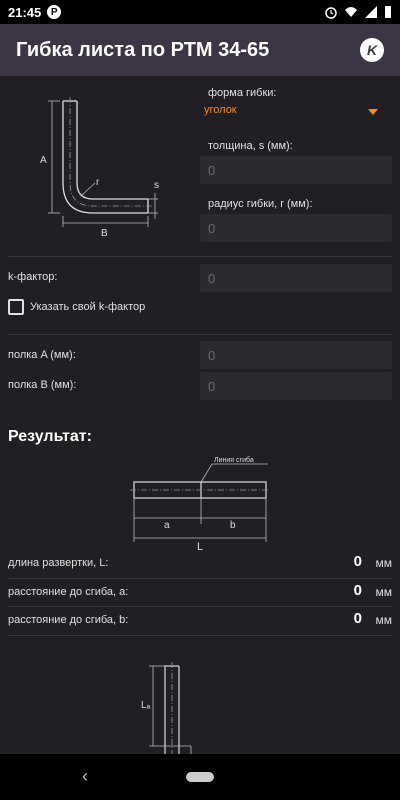 This screenshot has width=400, height=800. What do you see at coordinates (146, 705) in the screenshot?
I see `bottom-label-la: Lₐ` at bounding box center [146, 705].